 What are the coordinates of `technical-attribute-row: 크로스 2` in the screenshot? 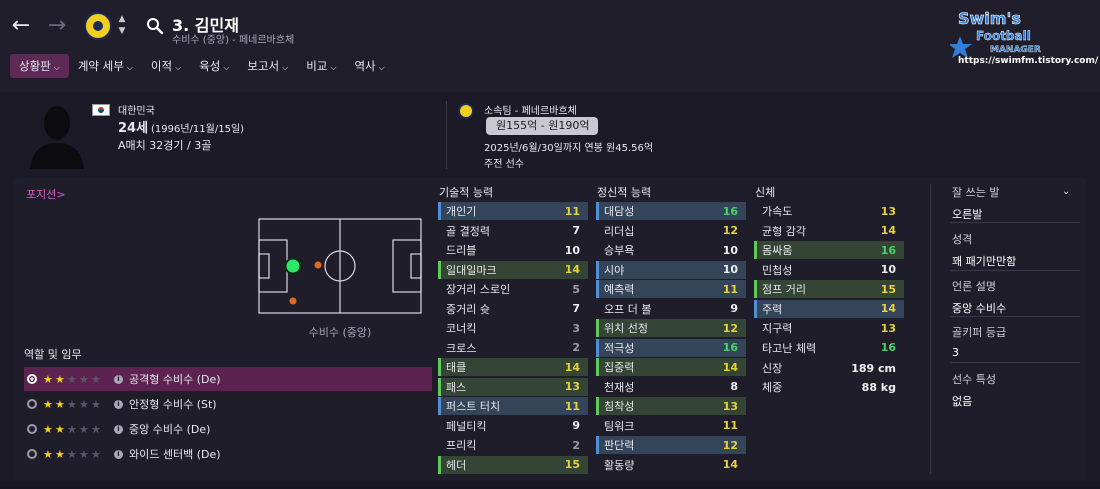 It's located at (513, 348).